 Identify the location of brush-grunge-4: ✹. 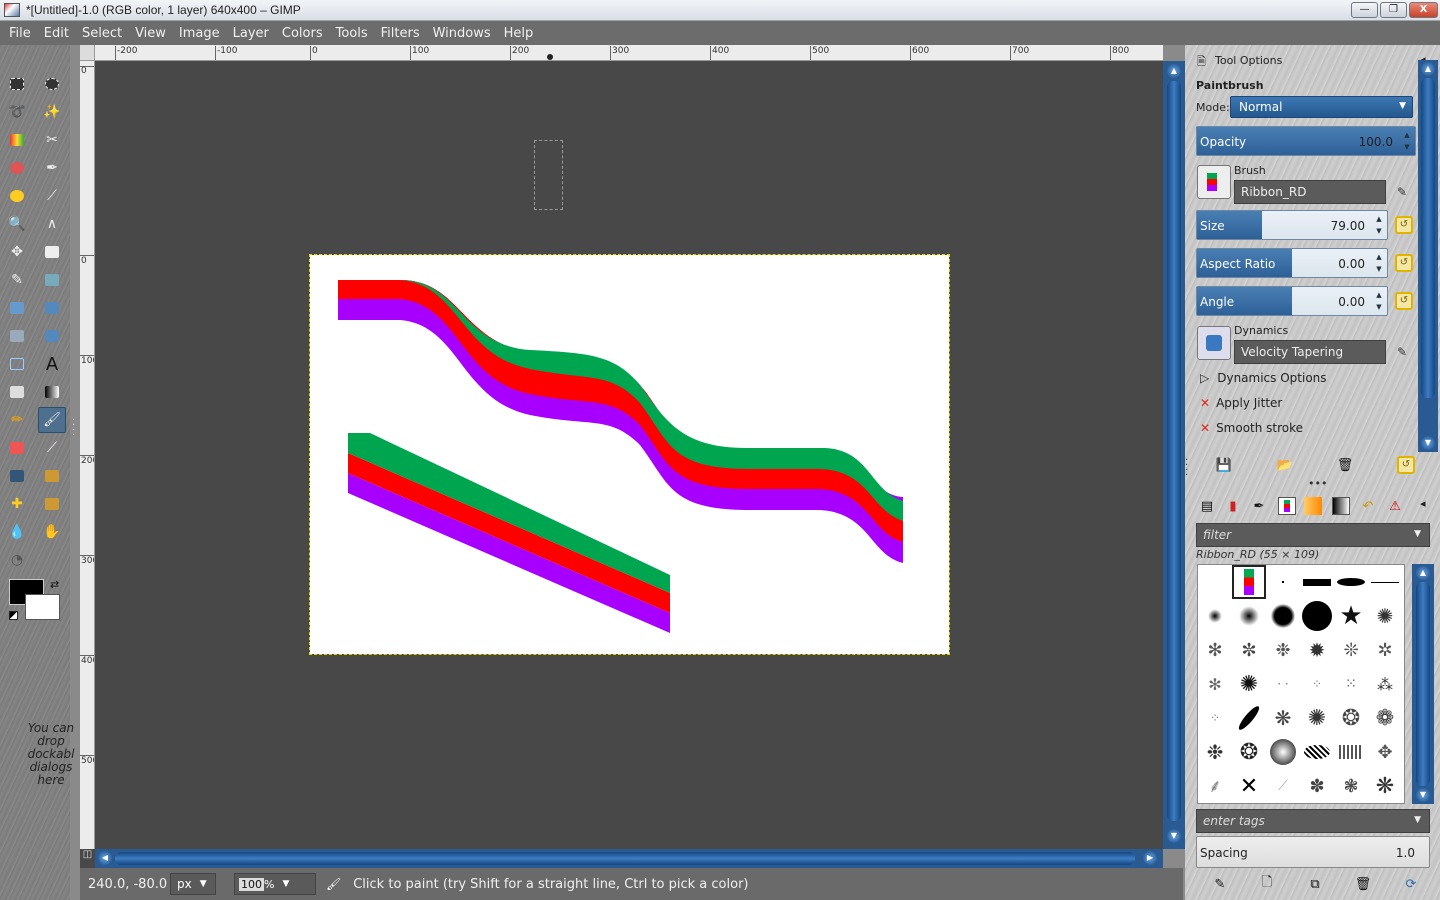
(1317, 650).